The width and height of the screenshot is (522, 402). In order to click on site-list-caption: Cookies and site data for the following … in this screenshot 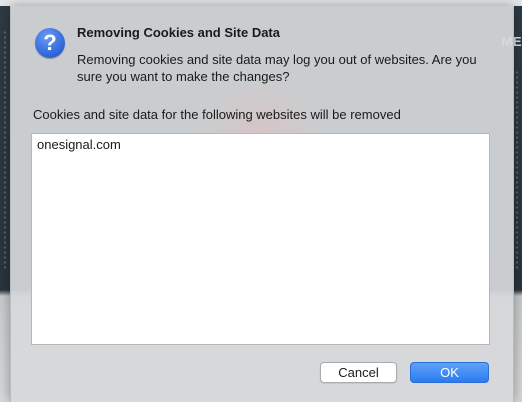, I will do `click(217, 114)`.